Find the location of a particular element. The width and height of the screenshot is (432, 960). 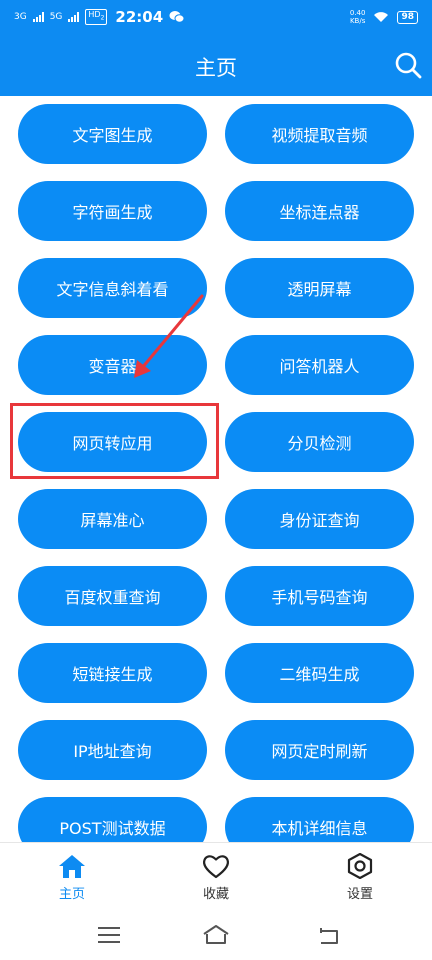

tool-button-post-test: POST测试数据 is located at coordinates (112, 819).